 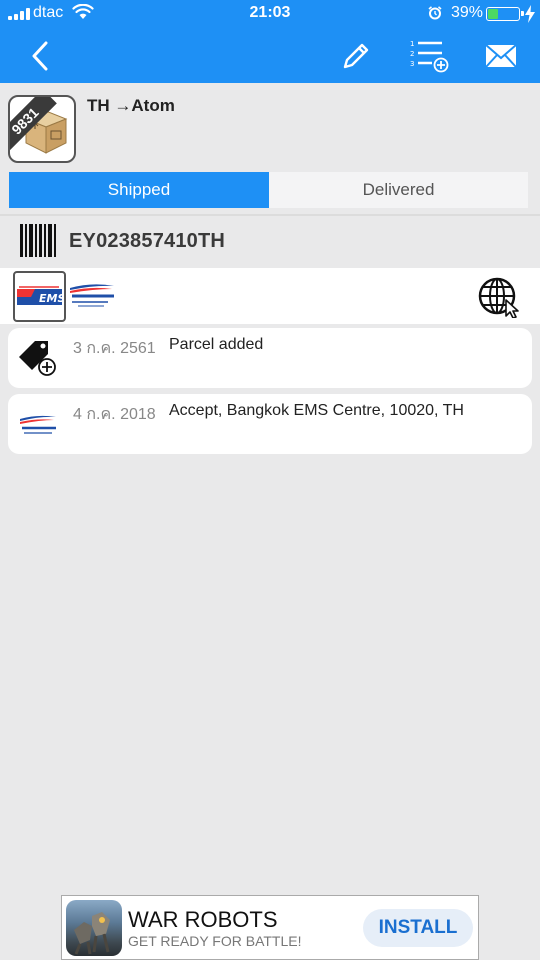 I want to click on event-date: 4 ก.ค. 2018, so click(x=114, y=414).